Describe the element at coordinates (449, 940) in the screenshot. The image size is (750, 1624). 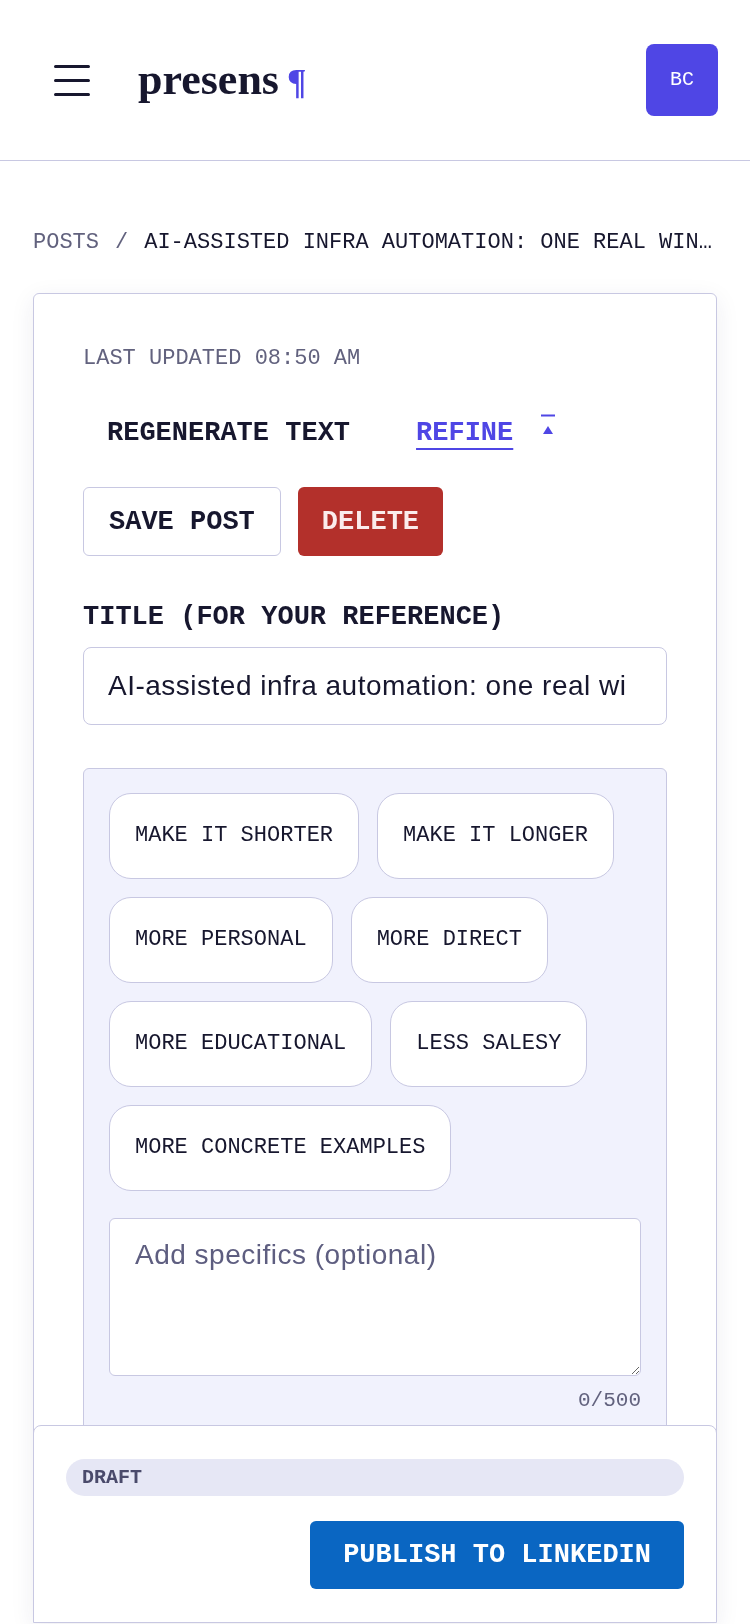
I see `refine-chip: MORE DIRECT` at that location.